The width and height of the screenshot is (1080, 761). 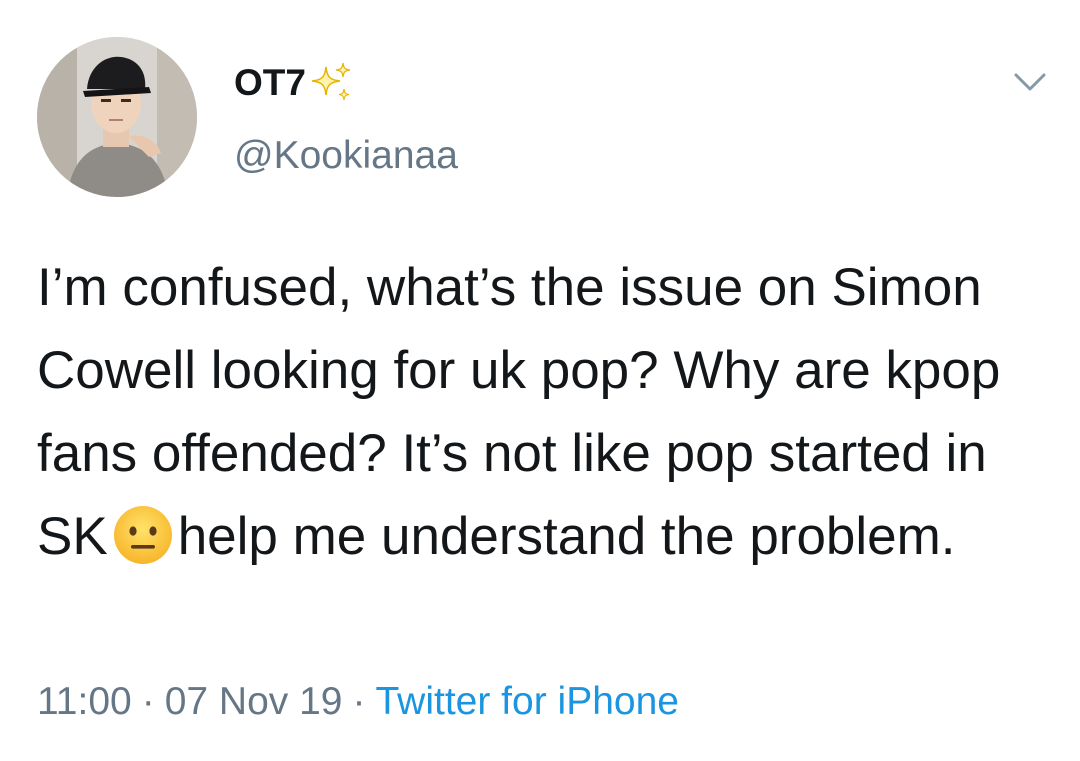 What do you see at coordinates (346, 156) in the screenshot?
I see `user-handle: @Kookianaa` at bounding box center [346, 156].